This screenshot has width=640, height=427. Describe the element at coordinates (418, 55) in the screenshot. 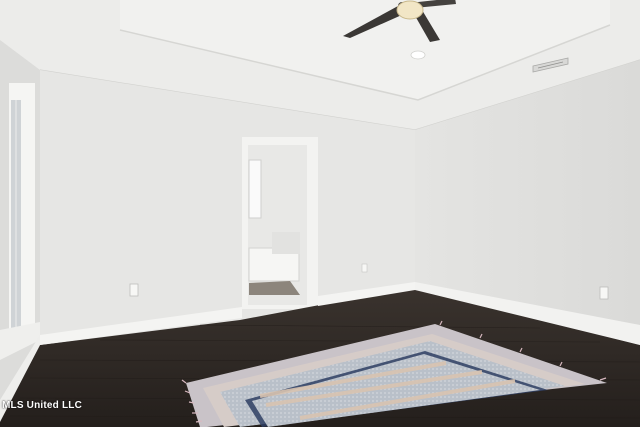

I see `recessed-light-icon` at that location.